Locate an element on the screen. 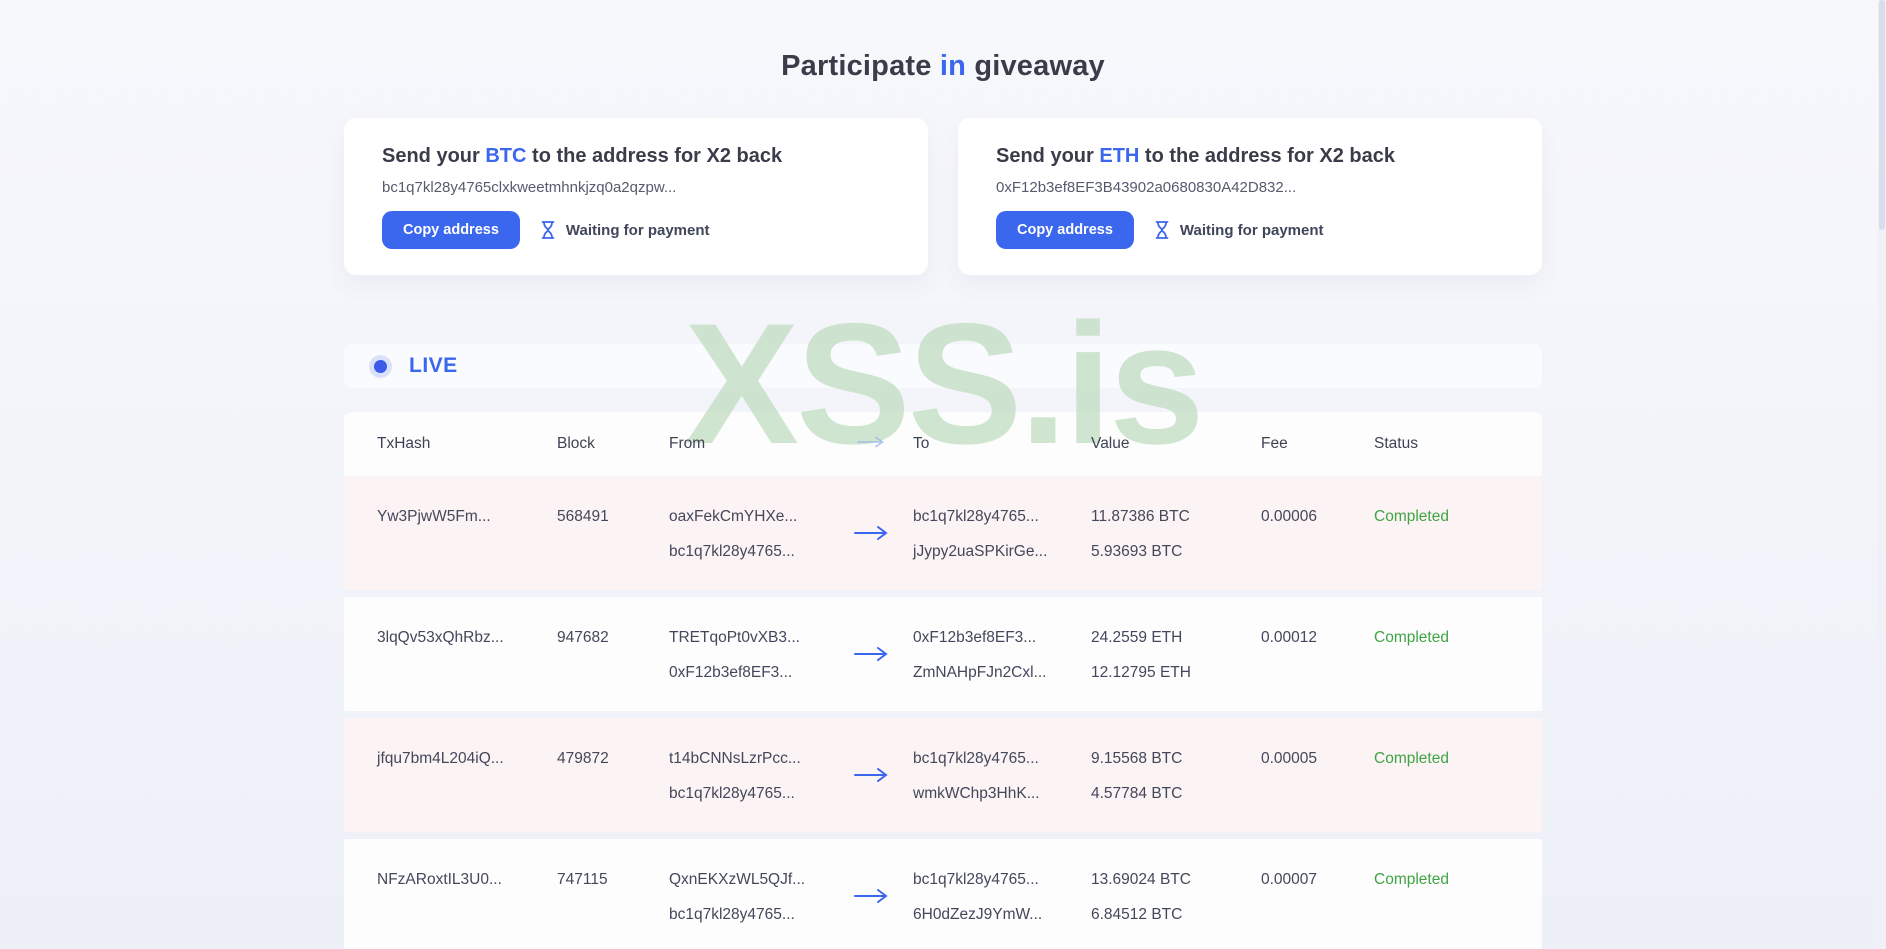 Image resolution: width=1886 pixels, height=949 pixels. fee-cell: 0.00006 is located at coordinates (1289, 516).